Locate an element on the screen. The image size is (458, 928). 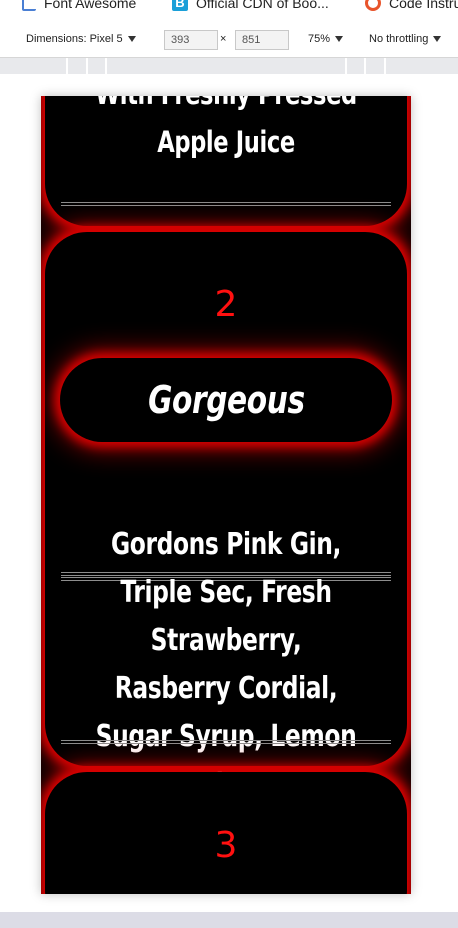
device-dimensions-select: Dimensions: Pixel 5 is located at coordinates (81, 39).